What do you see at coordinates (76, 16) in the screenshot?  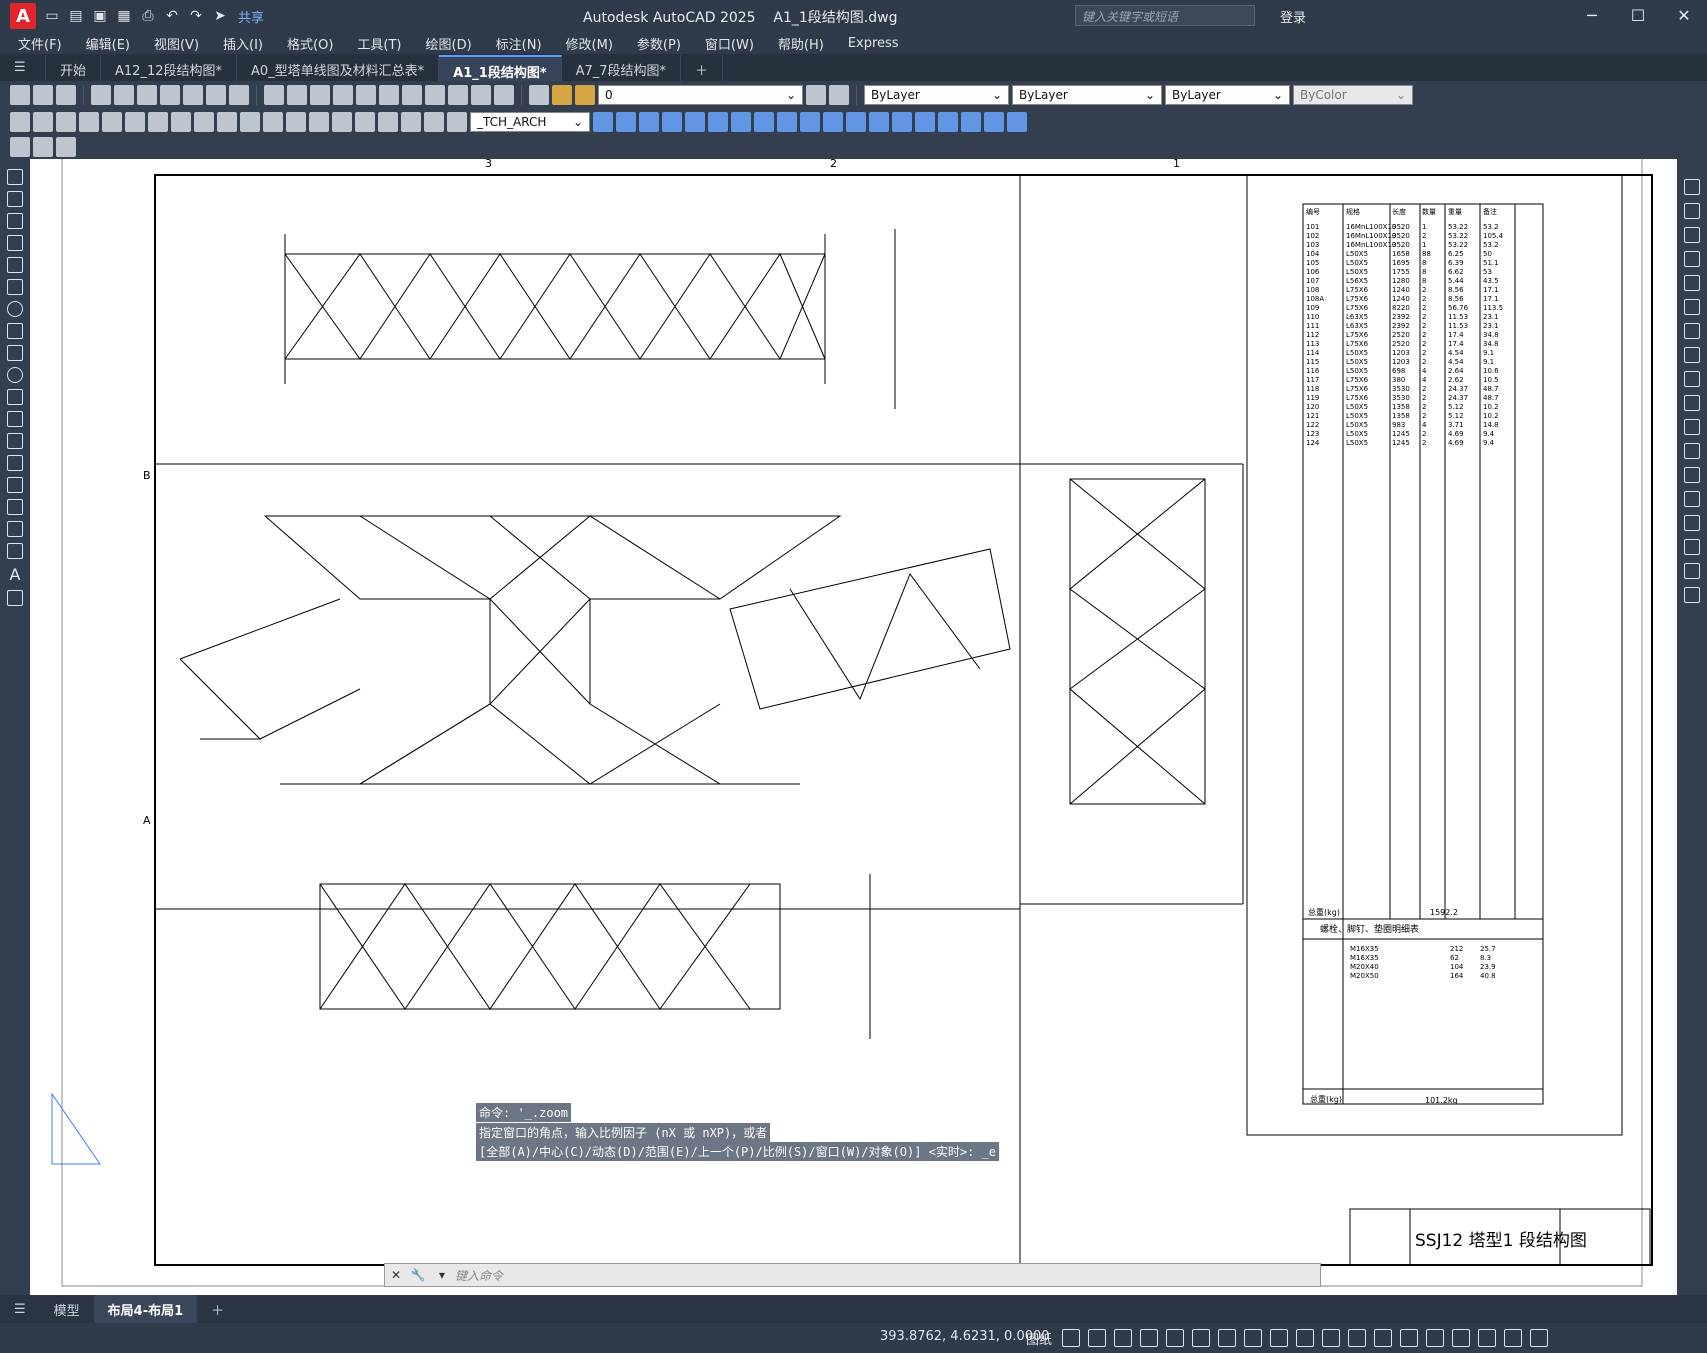 I see `open-file-icon: ▤` at bounding box center [76, 16].